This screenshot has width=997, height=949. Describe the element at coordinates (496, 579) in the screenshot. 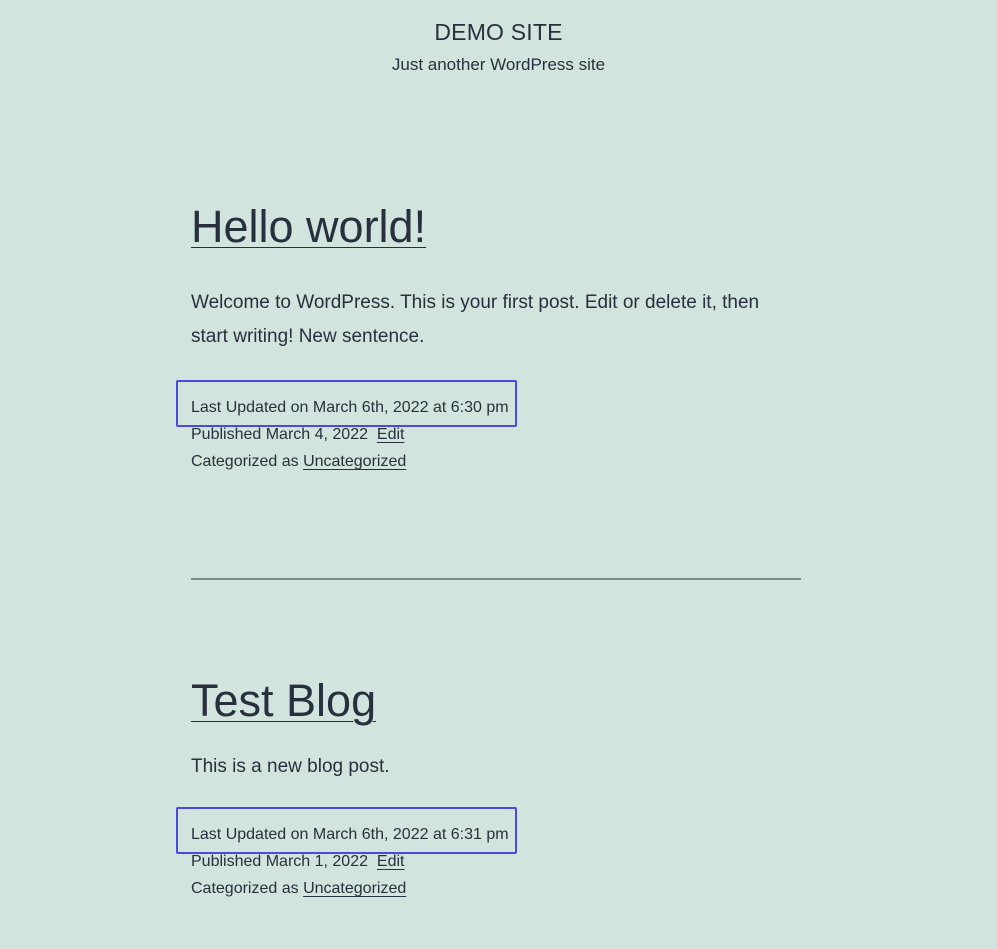

I see `post-separator` at that location.